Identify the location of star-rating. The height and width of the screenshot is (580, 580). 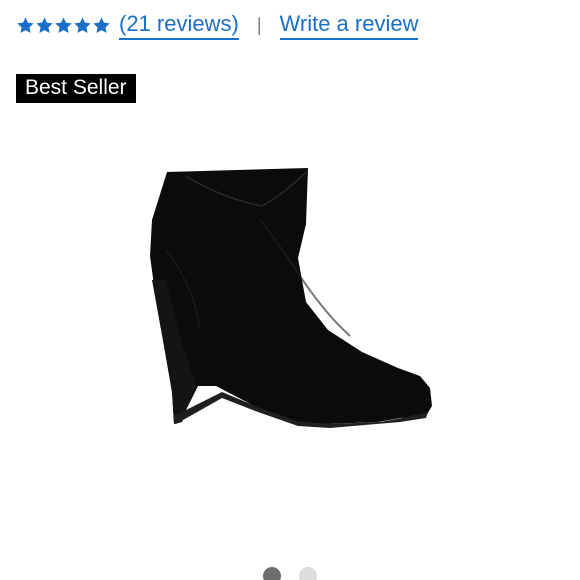
(63, 25).